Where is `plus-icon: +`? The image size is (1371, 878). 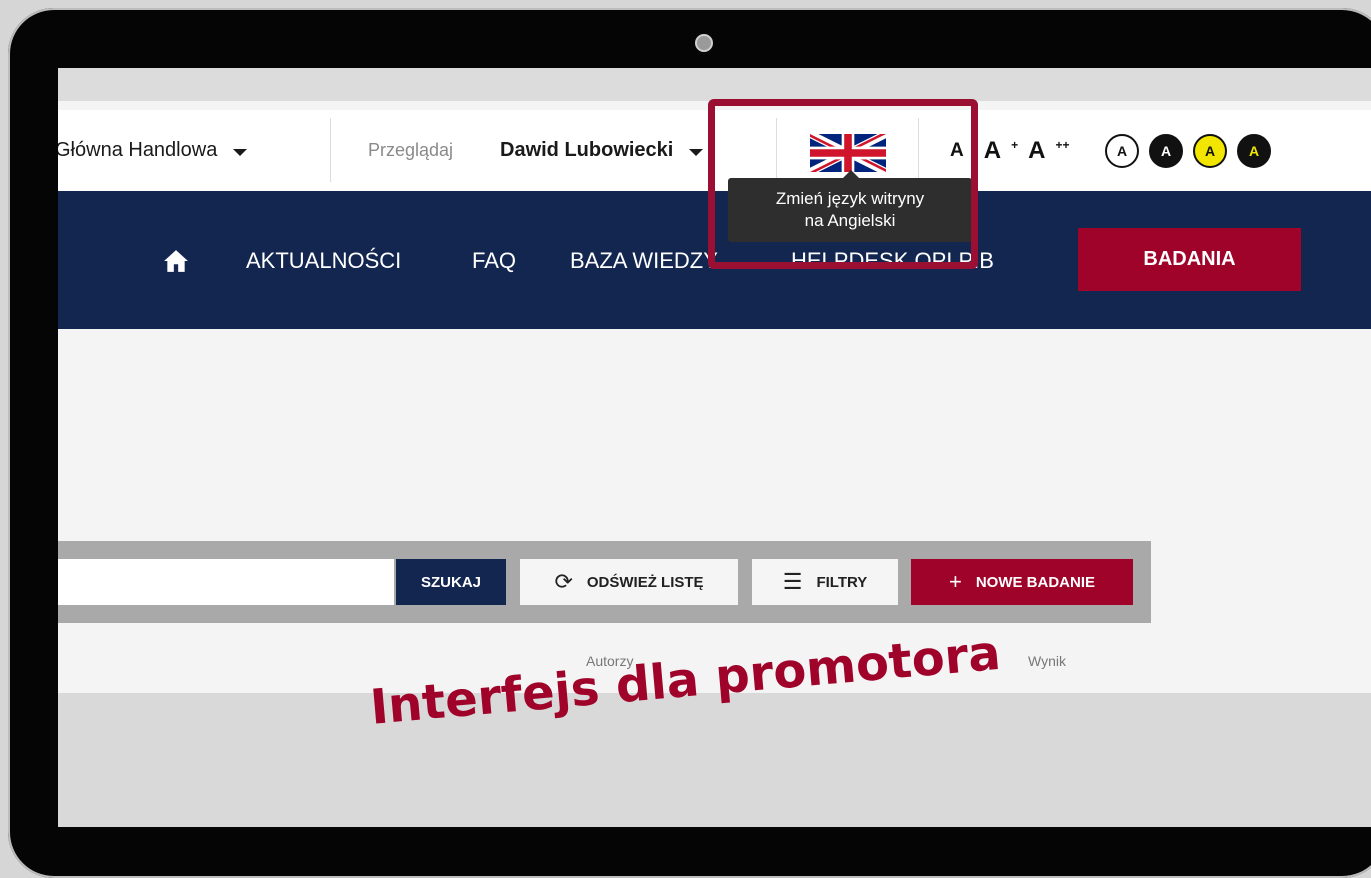
plus-icon: + is located at coordinates (955, 581).